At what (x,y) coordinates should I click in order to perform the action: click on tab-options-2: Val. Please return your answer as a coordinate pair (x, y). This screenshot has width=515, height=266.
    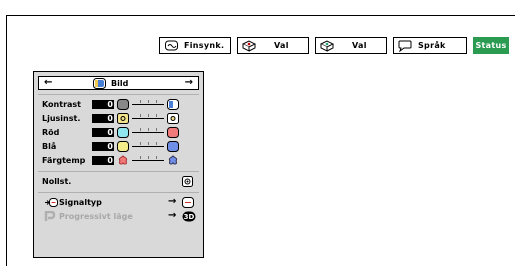
    Looking at the image, I should click on (351, 45).